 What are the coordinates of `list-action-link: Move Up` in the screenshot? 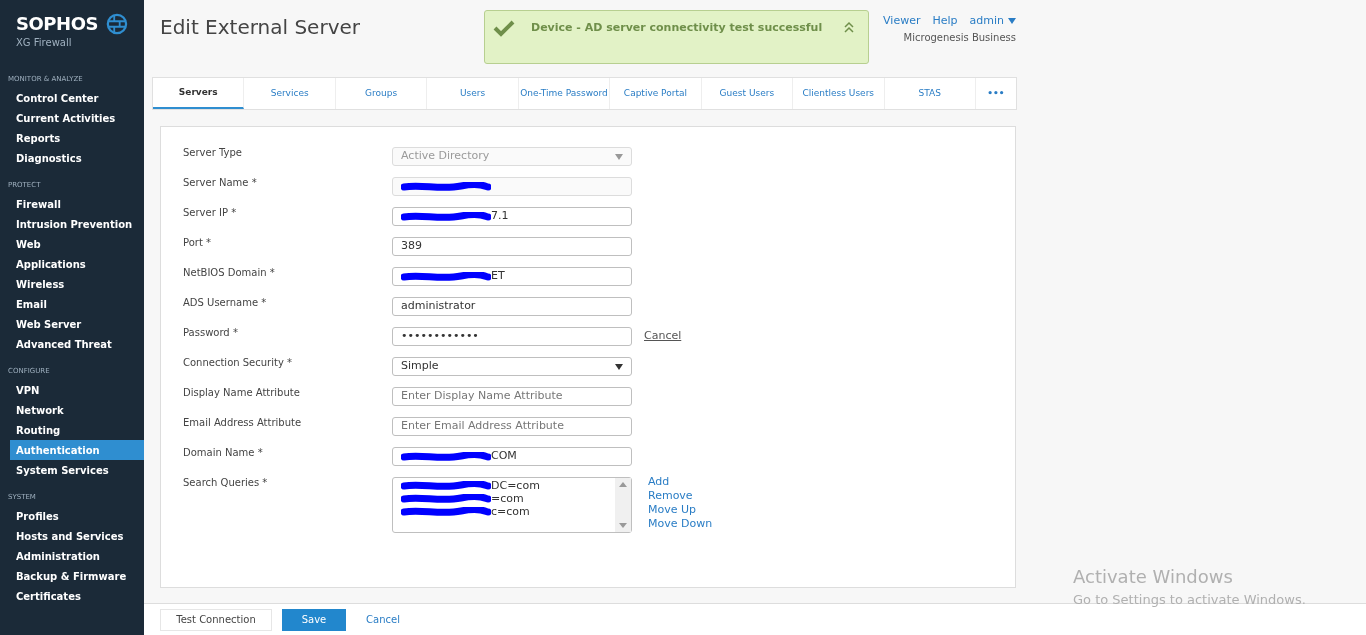 It's located at (680, 510).